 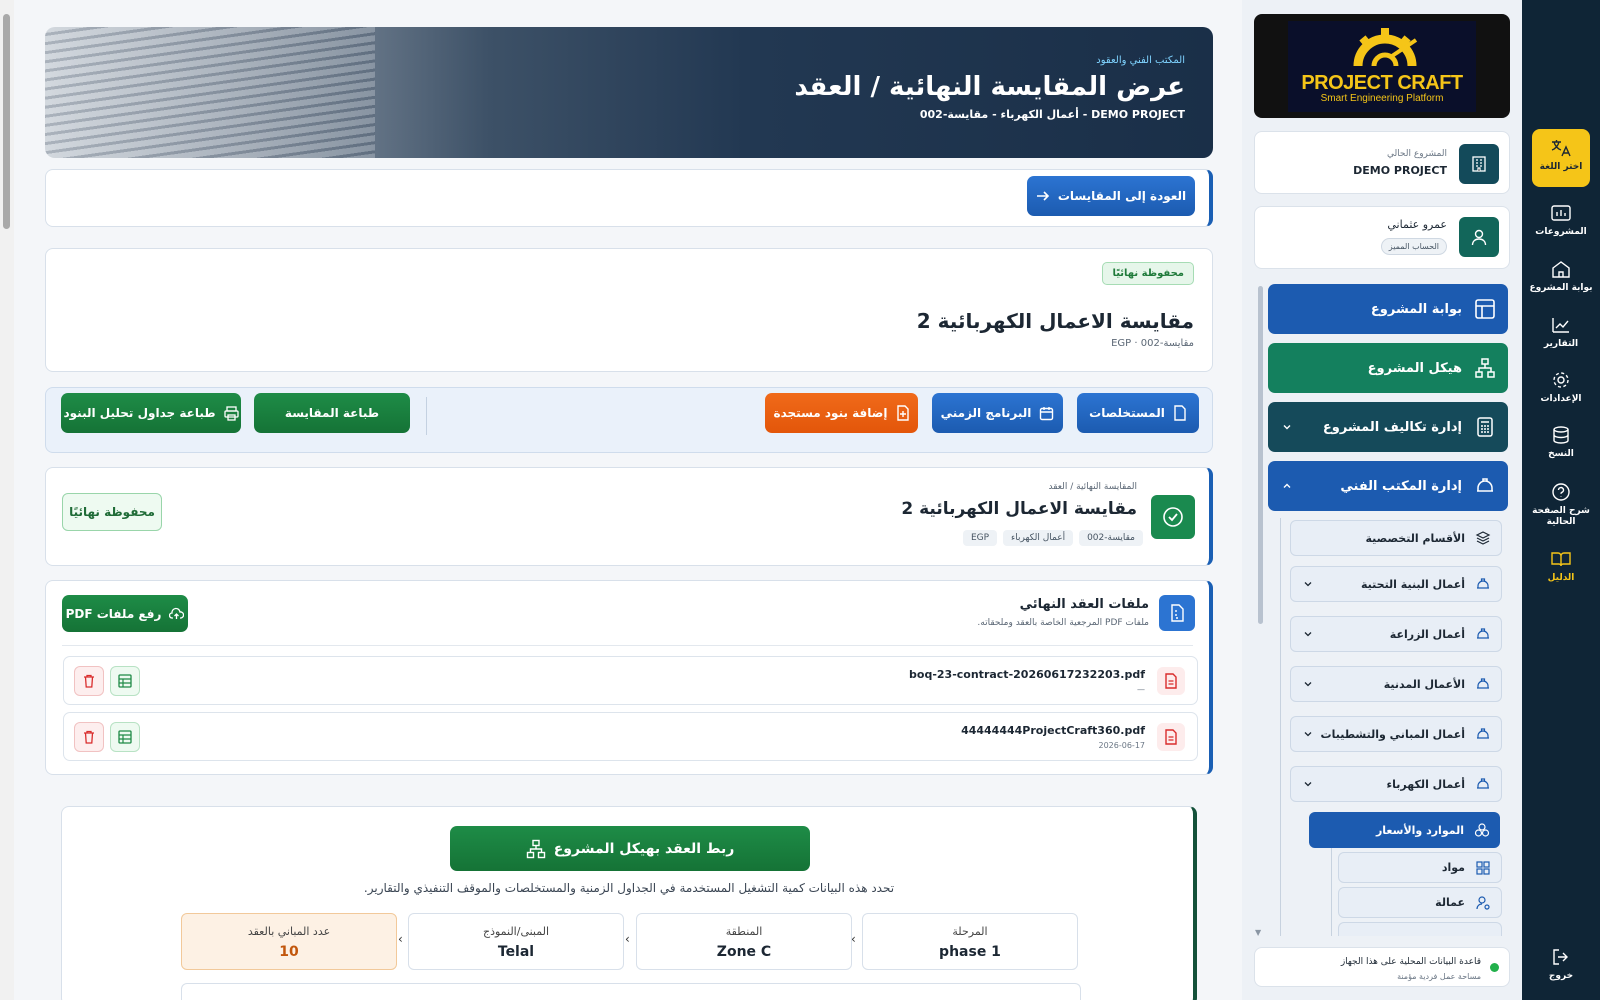 What do you see at coordinates (1388, 427) in the screenshot?
I see `nav-cost-management: إدارة تكاليف المشروع` at bounding box center [1388, 427].